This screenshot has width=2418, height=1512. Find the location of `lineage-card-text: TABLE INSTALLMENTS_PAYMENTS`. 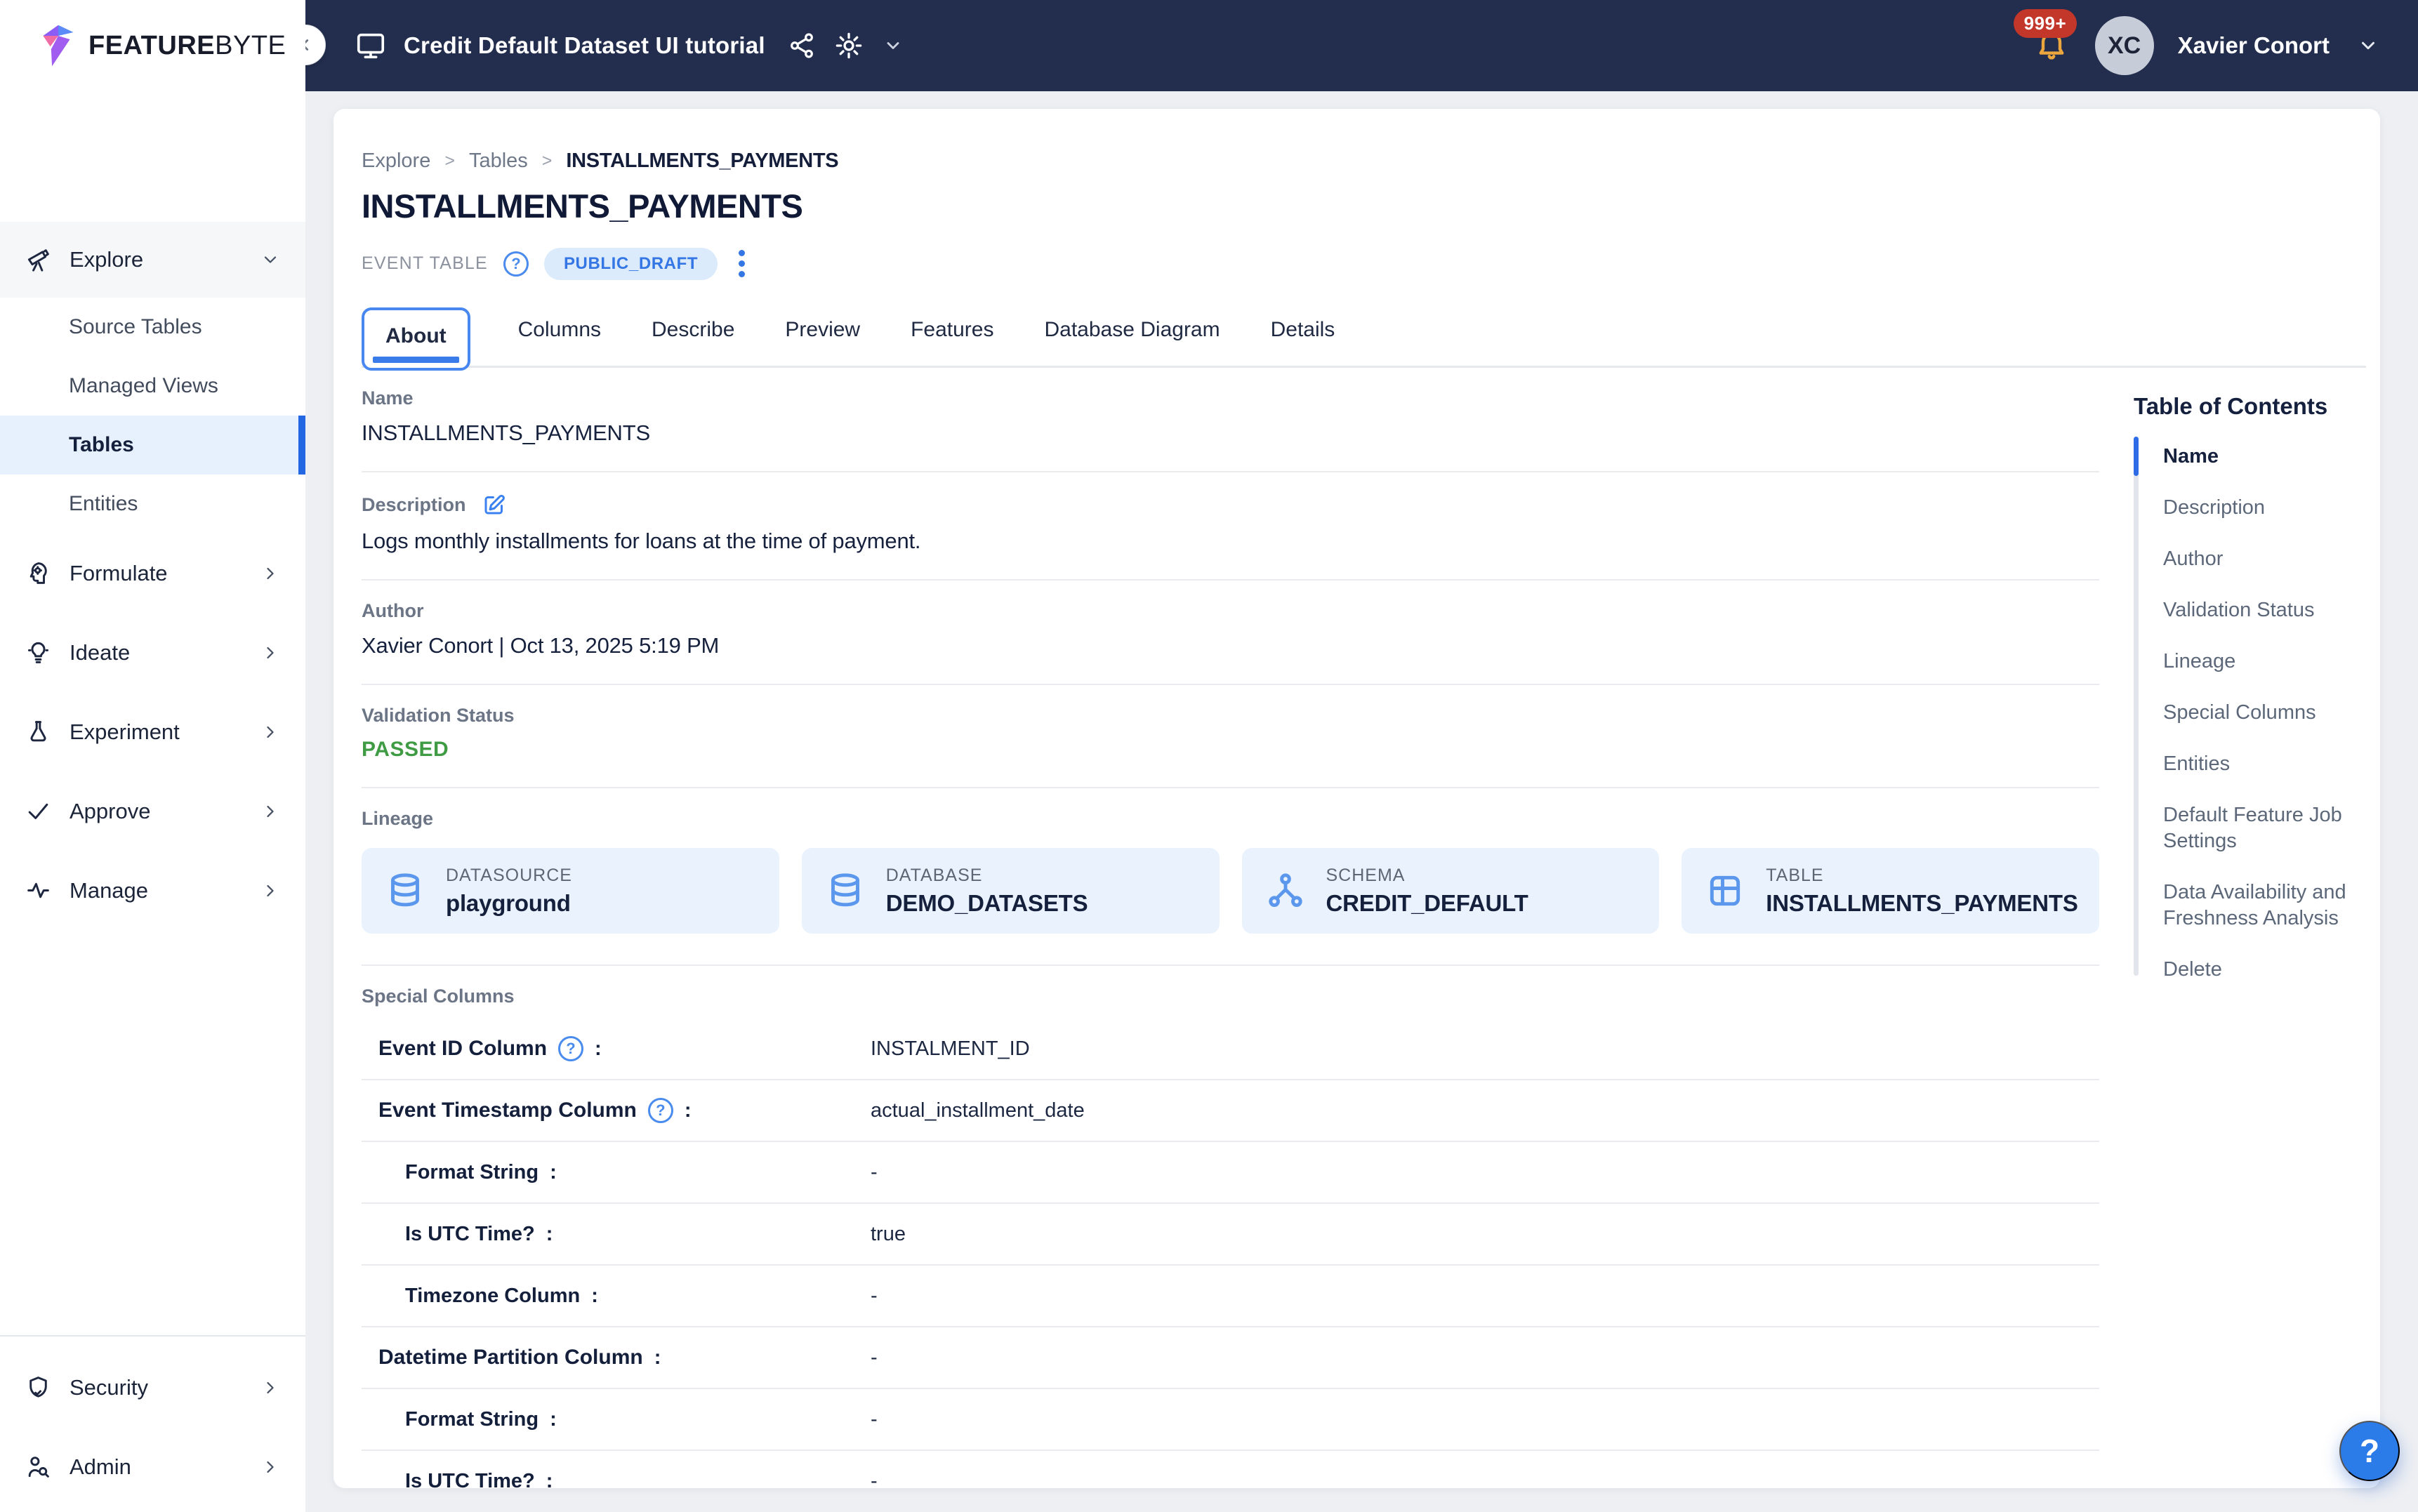

lineage-card-text: TABLE INSTALLMENTS_PAYMENTS is located at coordinates (1922, 891).